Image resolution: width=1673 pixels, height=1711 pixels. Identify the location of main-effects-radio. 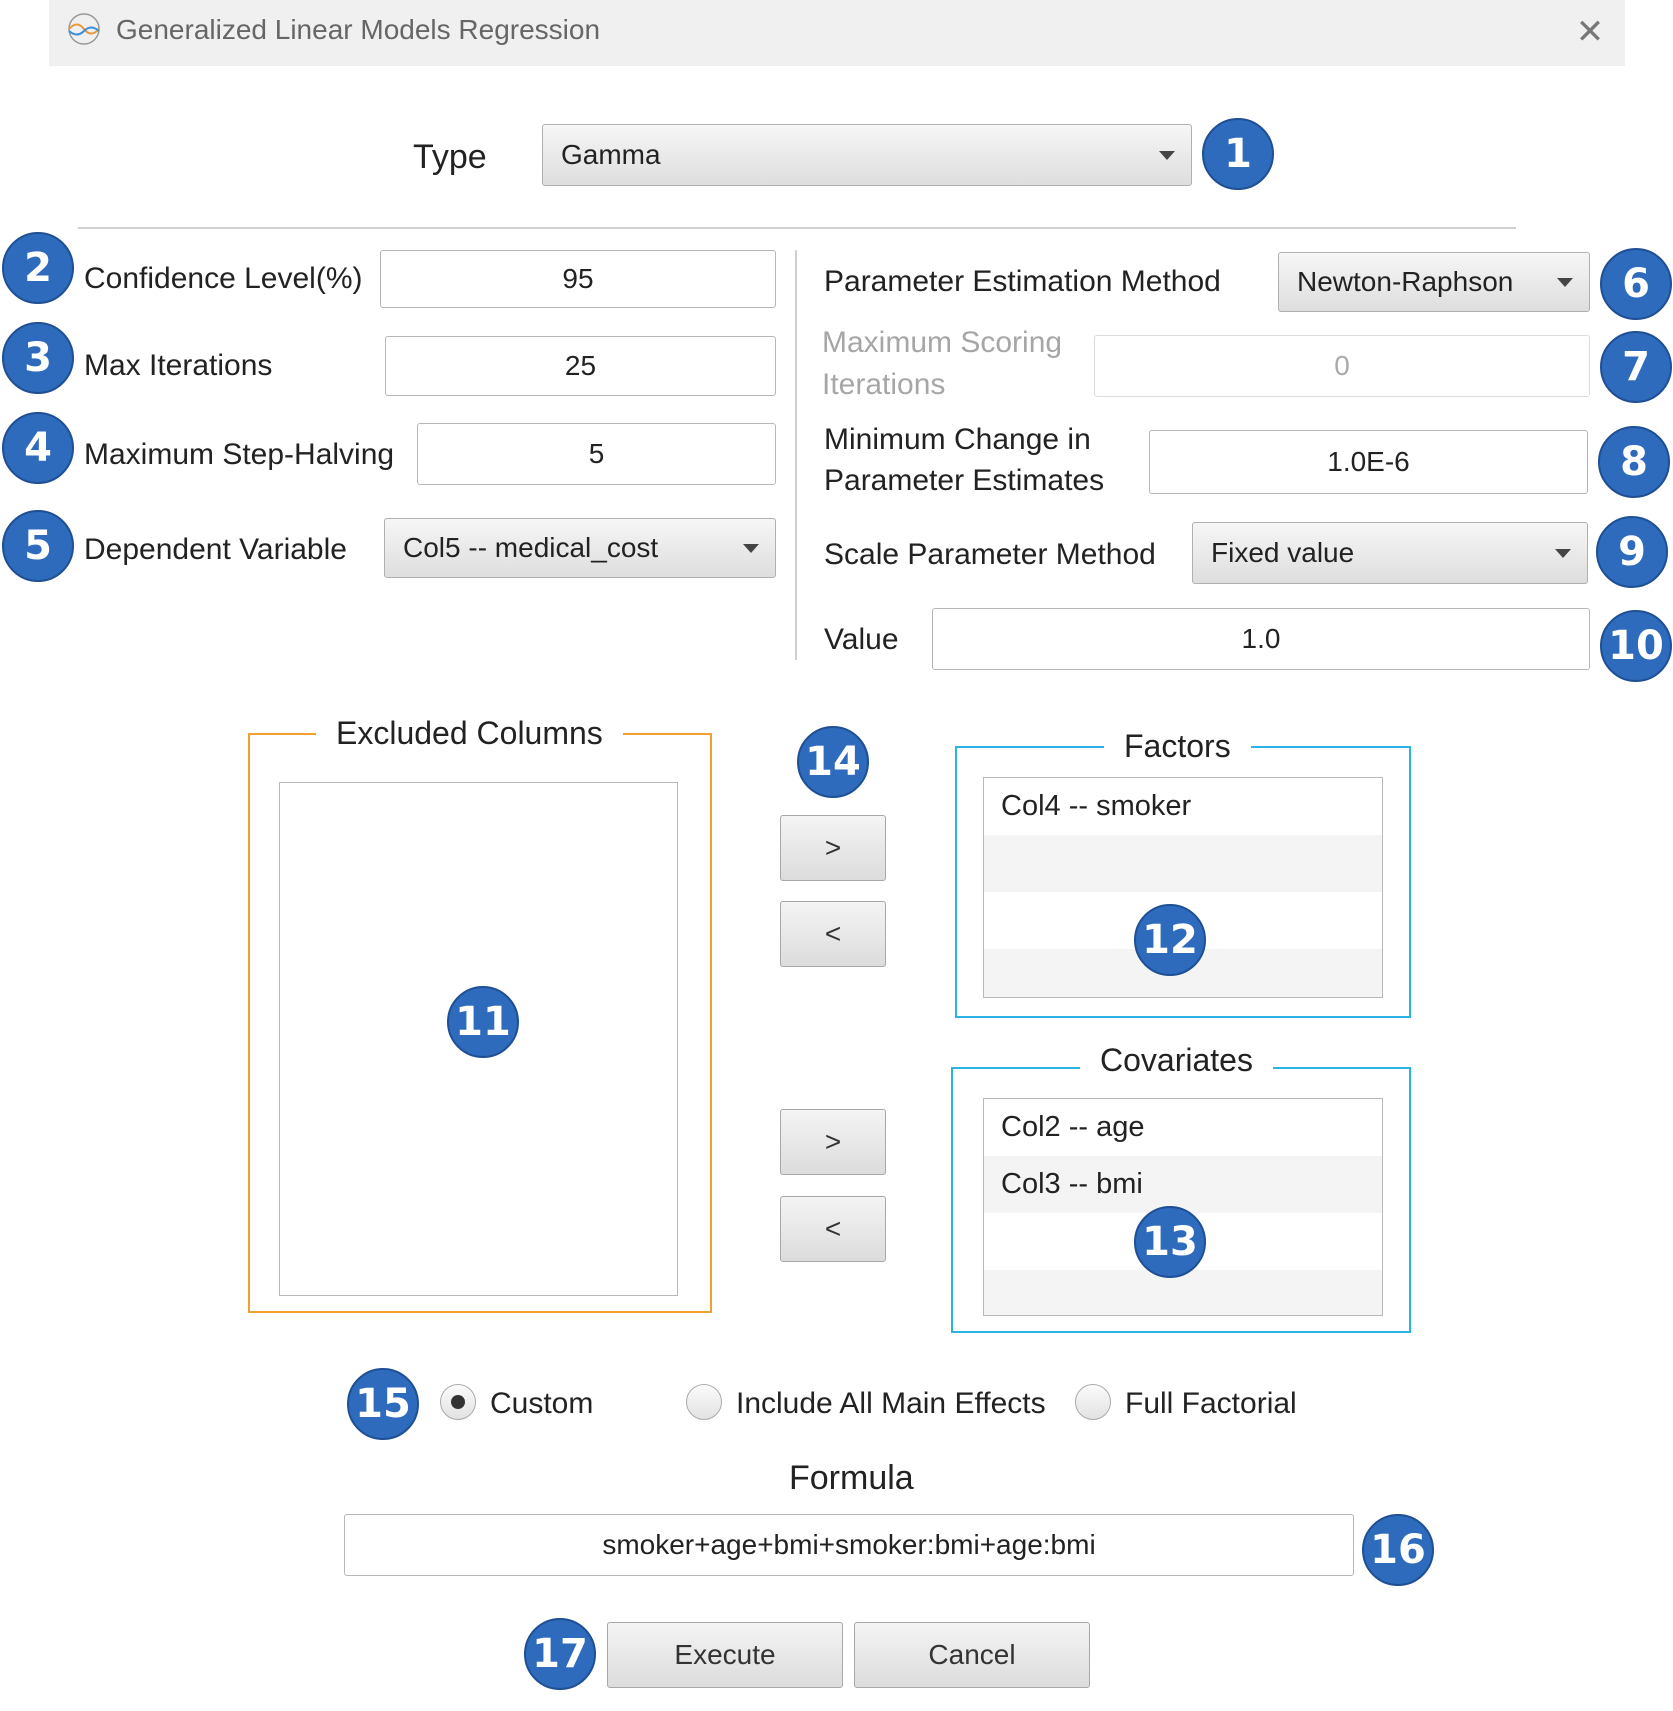
(704, 1402).